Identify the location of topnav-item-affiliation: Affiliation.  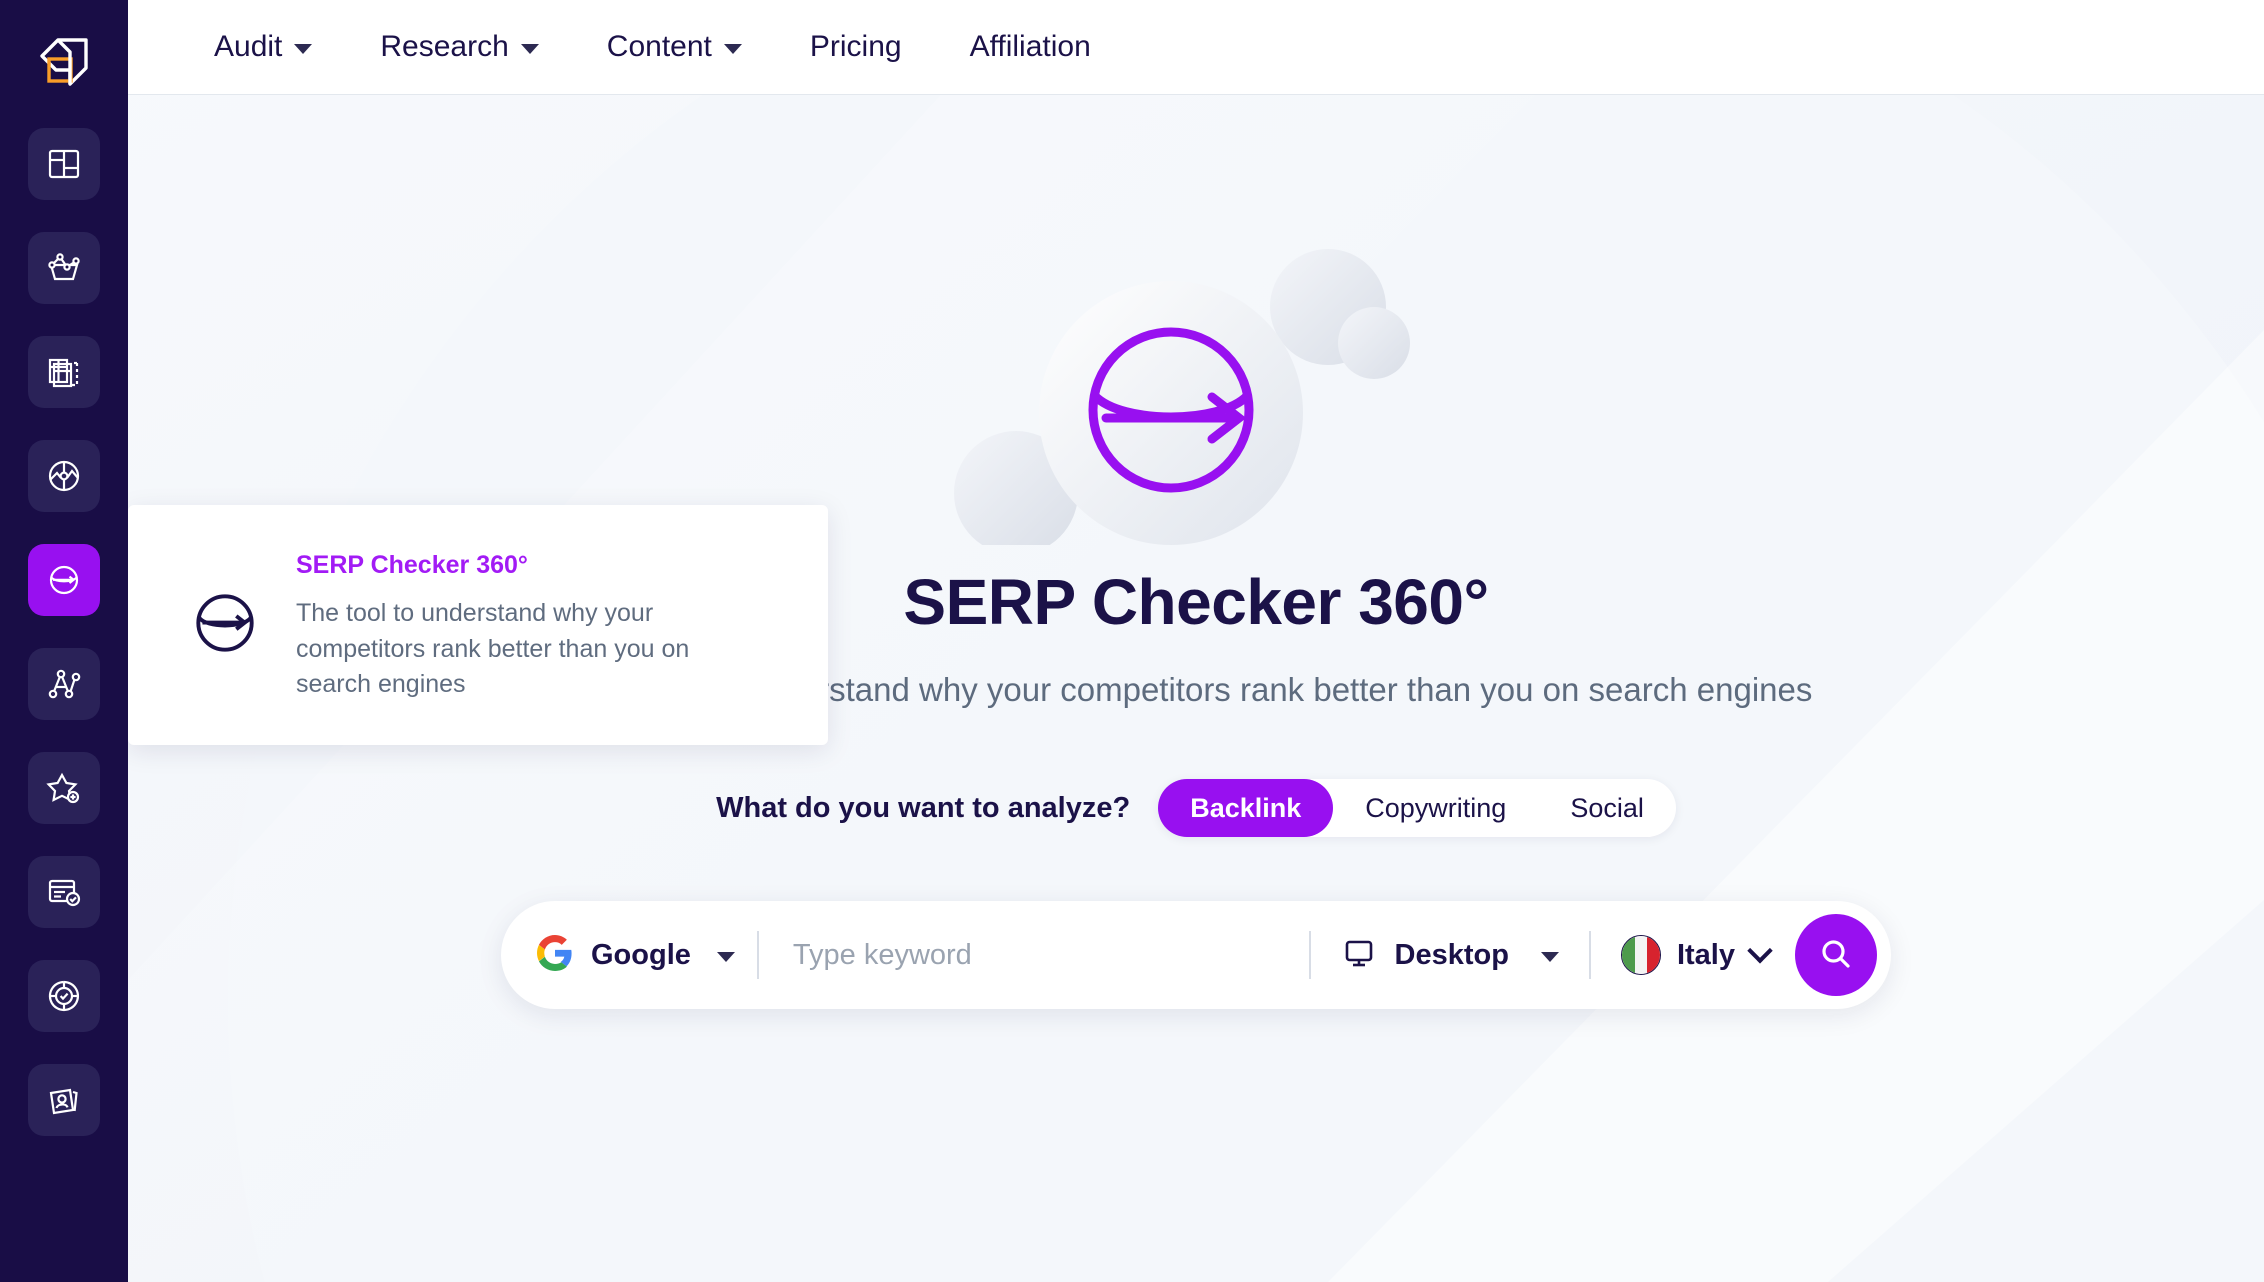
(1030, 47).